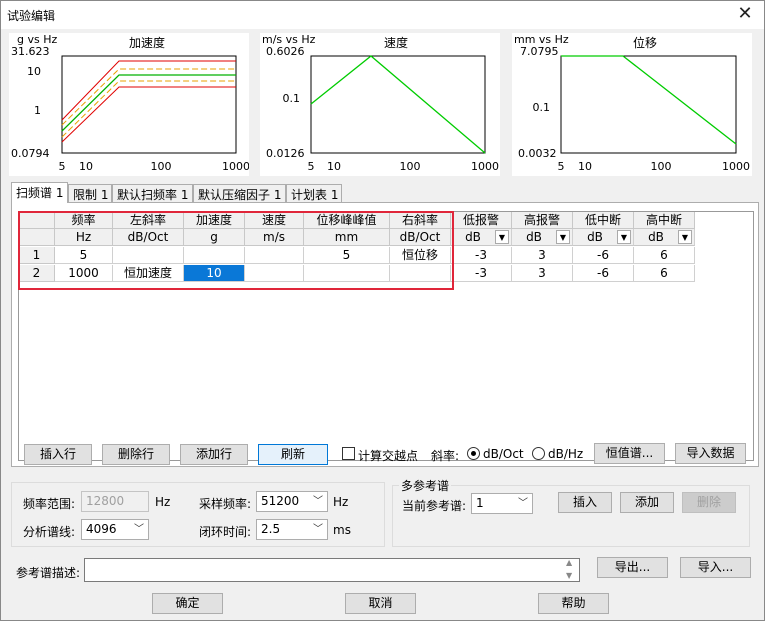  What do you see at coordinates (136, 454) in the screenshot?
I see `delete-row-button: 删除行` at bounding box center [136, 454].